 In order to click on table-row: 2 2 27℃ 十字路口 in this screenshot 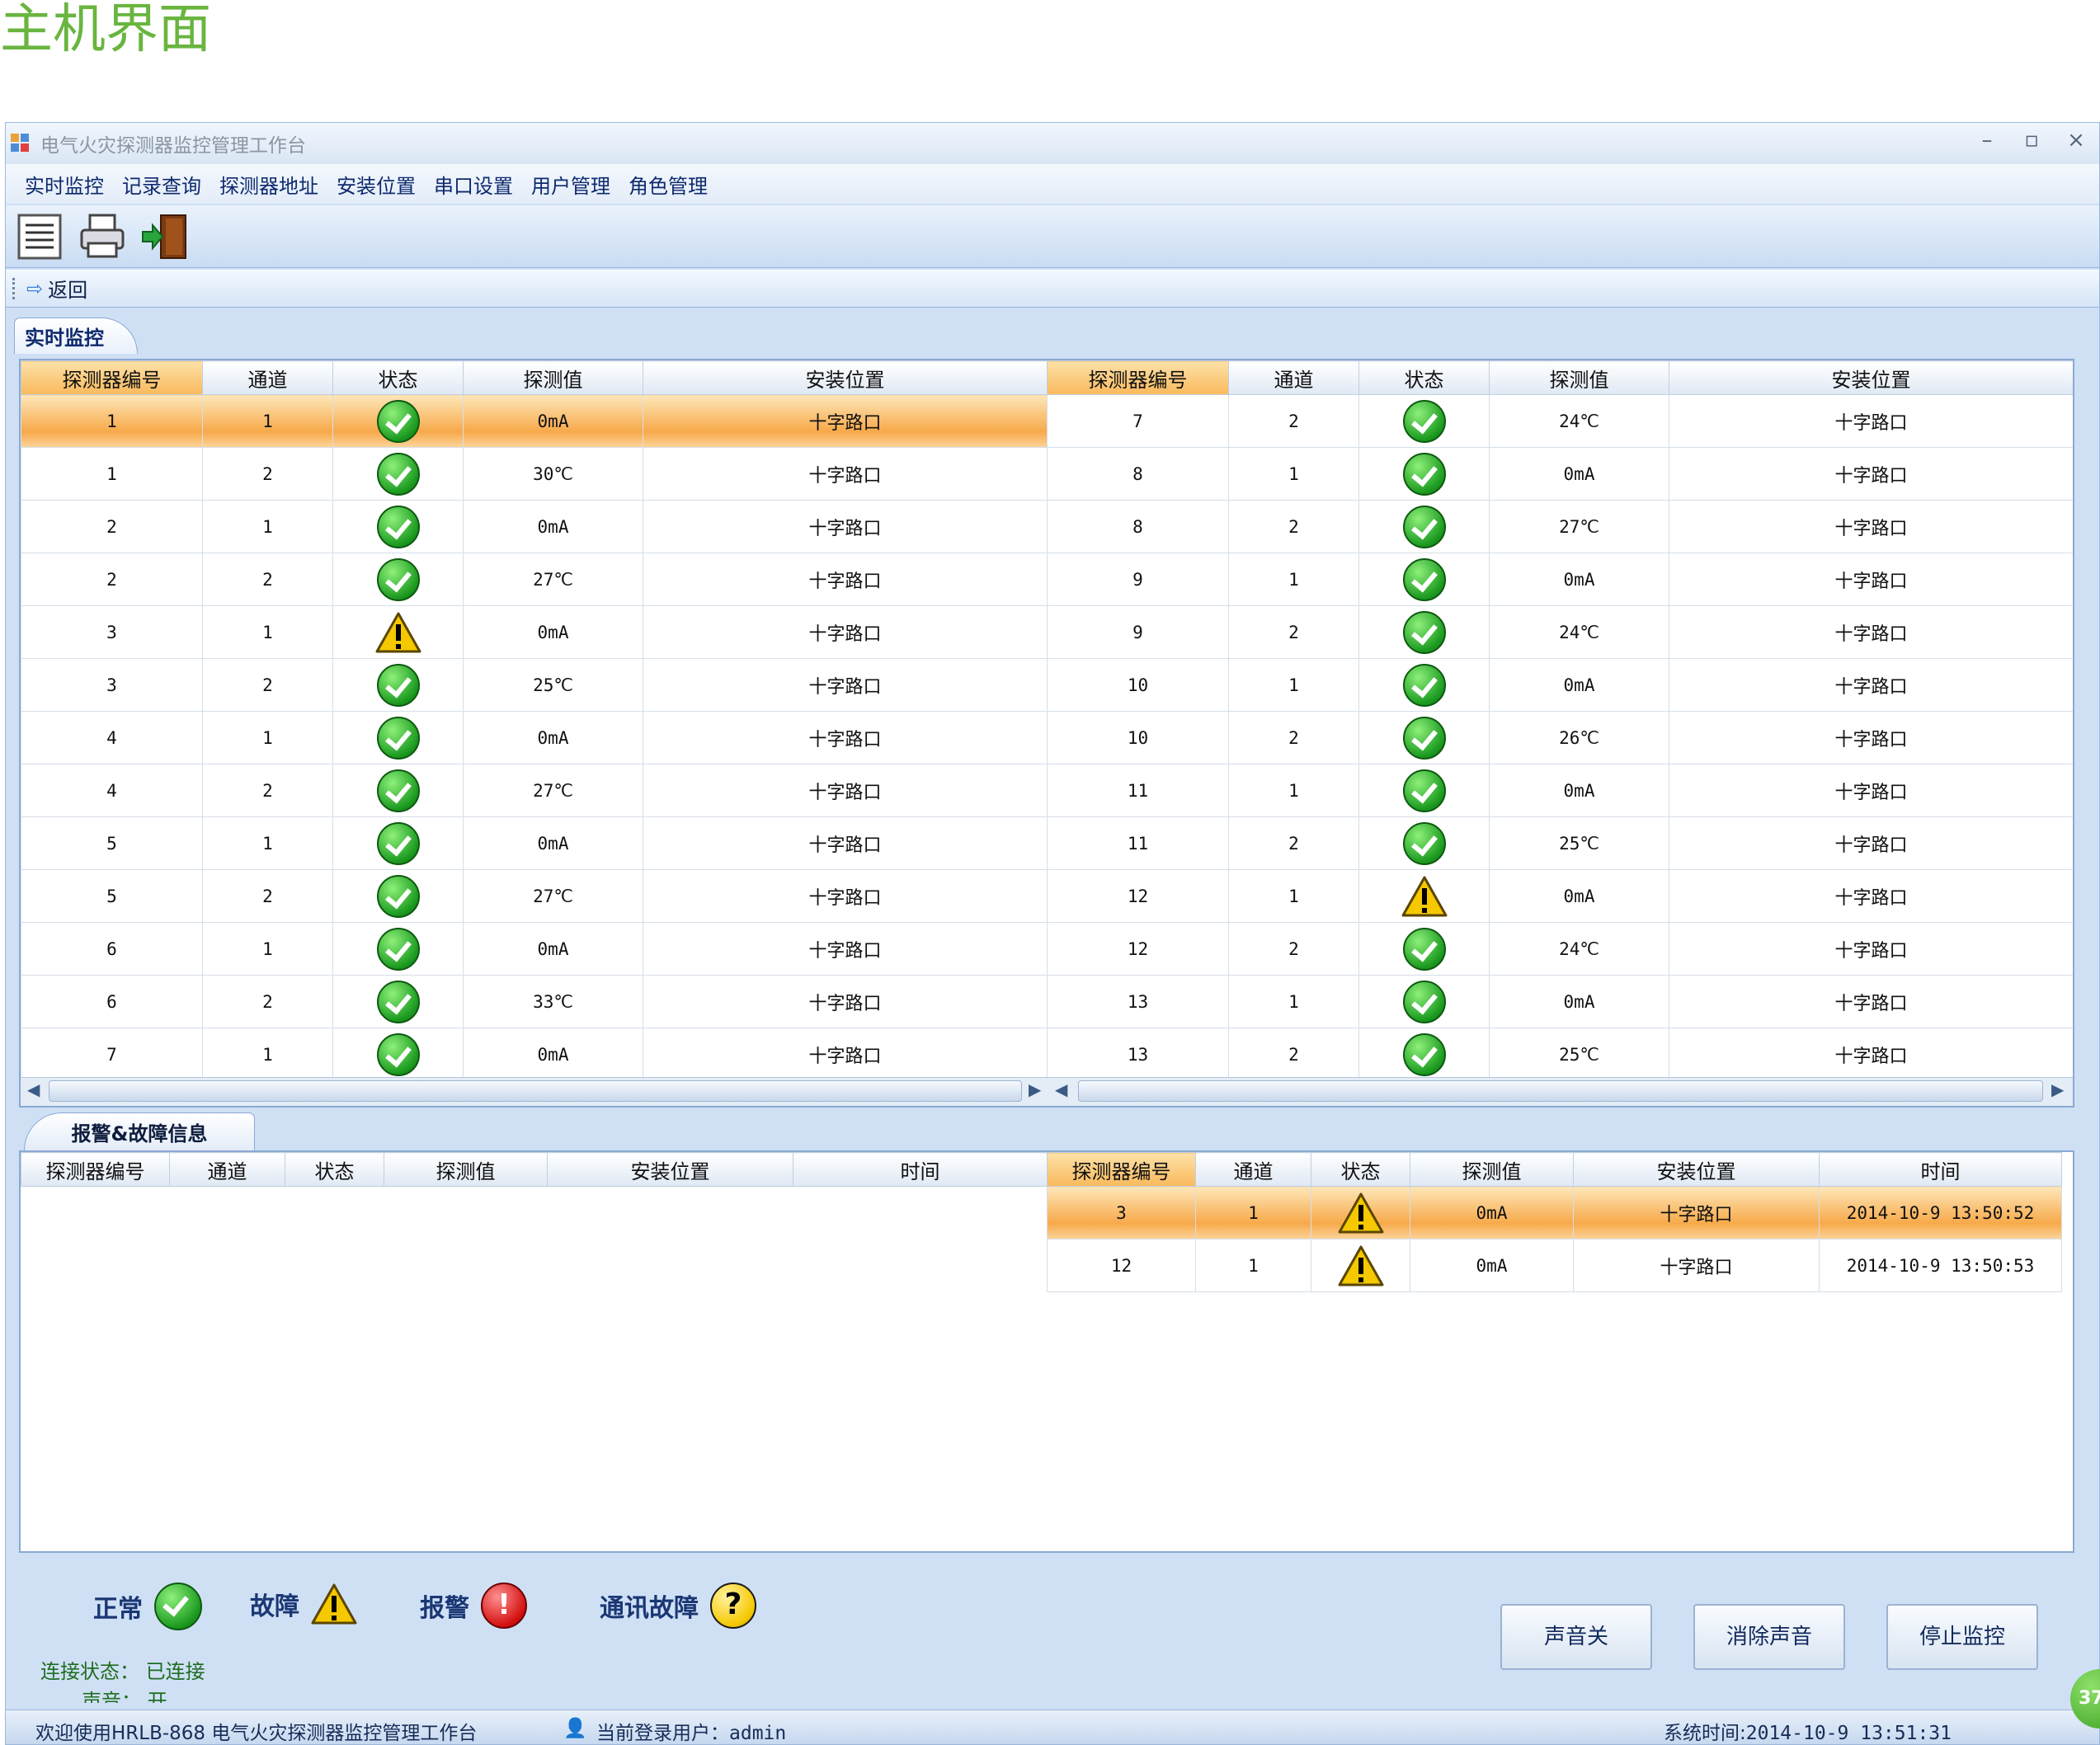, I will do `click(534, 580)`.